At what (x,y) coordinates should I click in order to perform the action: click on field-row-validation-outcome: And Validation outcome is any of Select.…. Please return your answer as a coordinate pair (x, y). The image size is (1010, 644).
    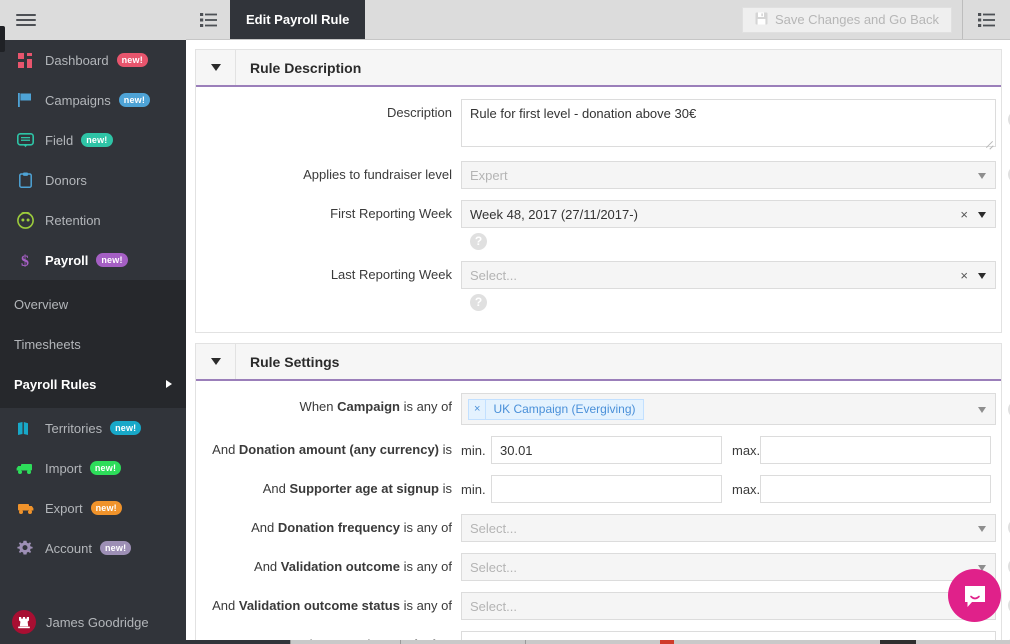
    Looking at the image, I should click on (603, 567).